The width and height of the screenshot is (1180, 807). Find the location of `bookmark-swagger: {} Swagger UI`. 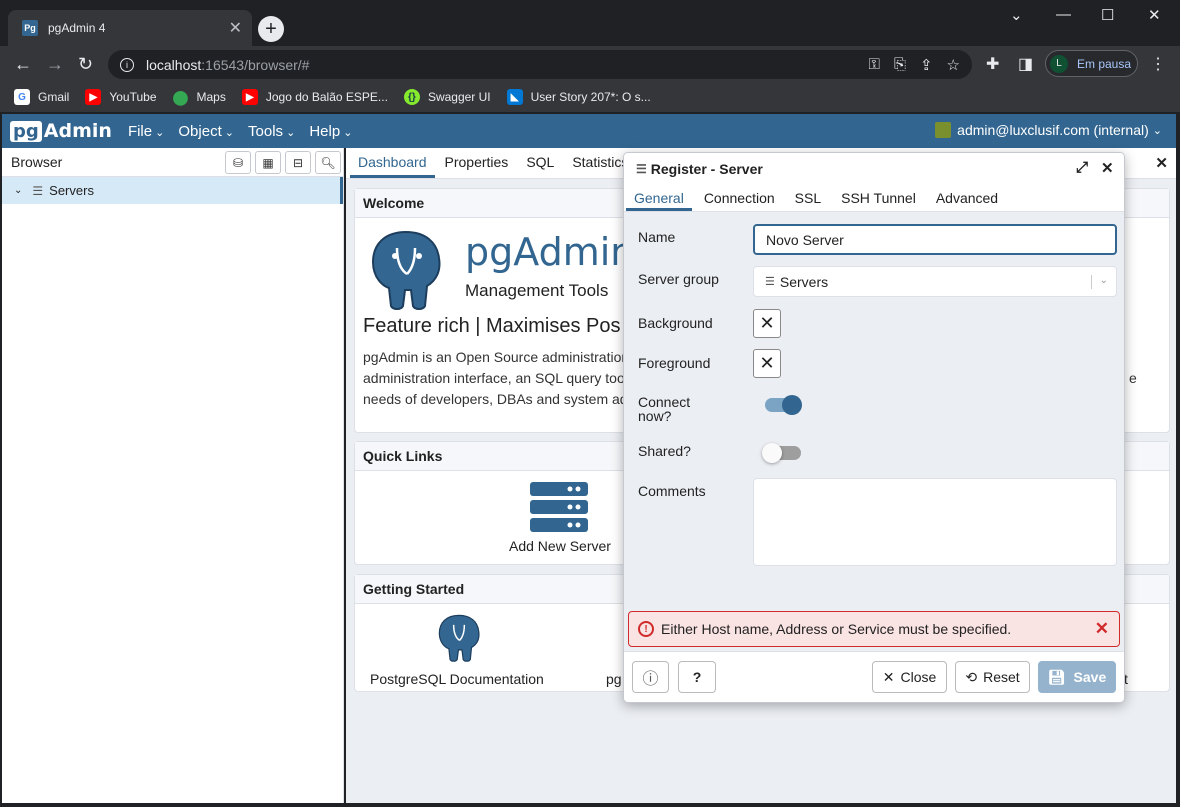

bookmark-swagger: {} Swagger UI is located at coordinates (447, 97).